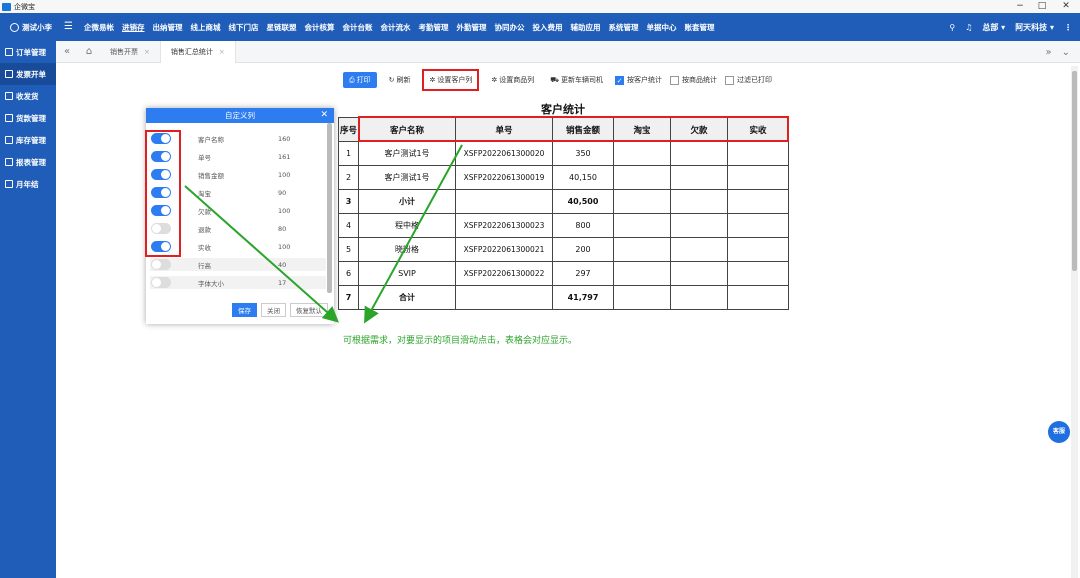 This screenshot has height=578, width=1080. I want to click on annotation-arrows, so click(323, 234).